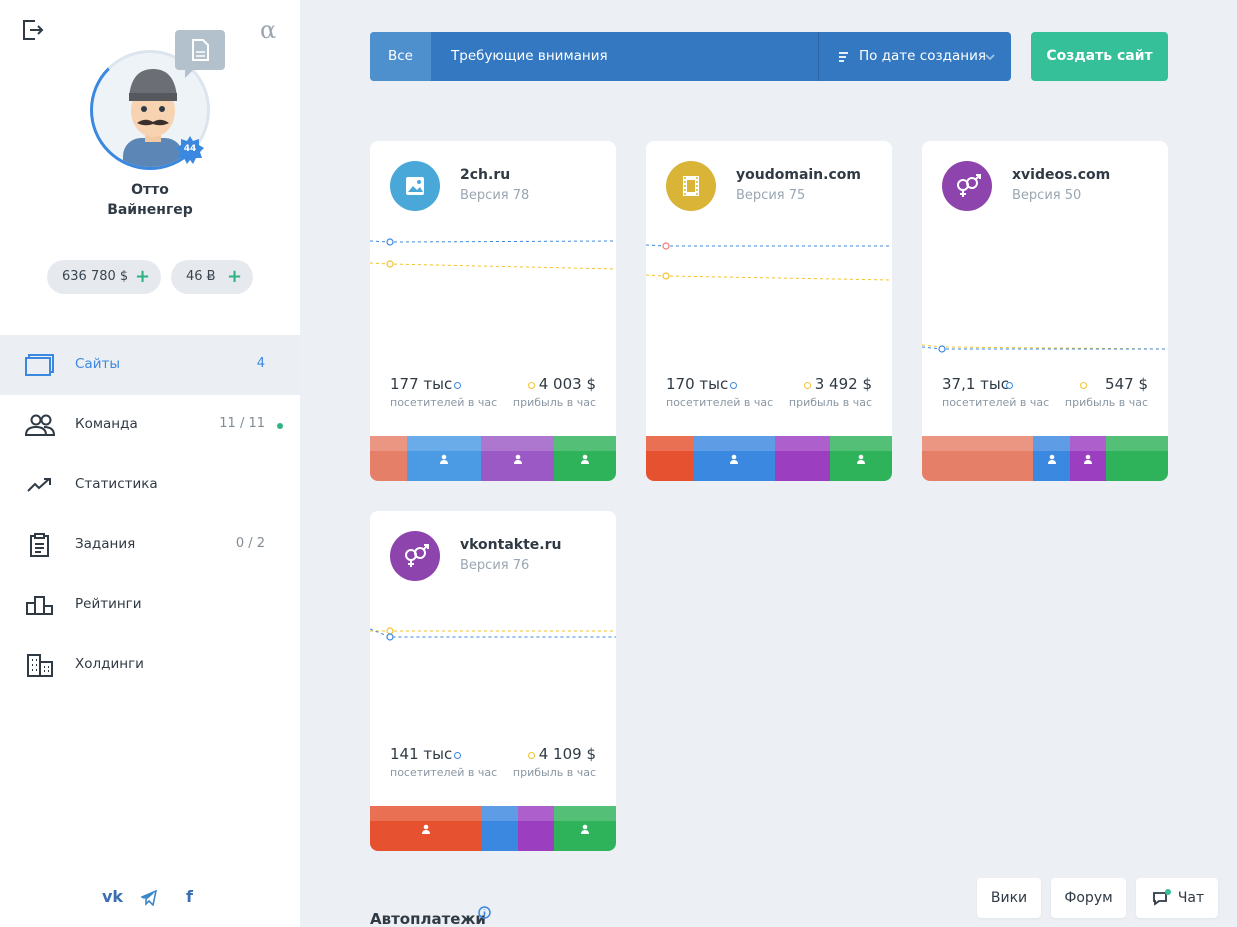 The height and width of the screenshot is (927, 1237). I want to click on add-btc-button: +, so click(234, 277).